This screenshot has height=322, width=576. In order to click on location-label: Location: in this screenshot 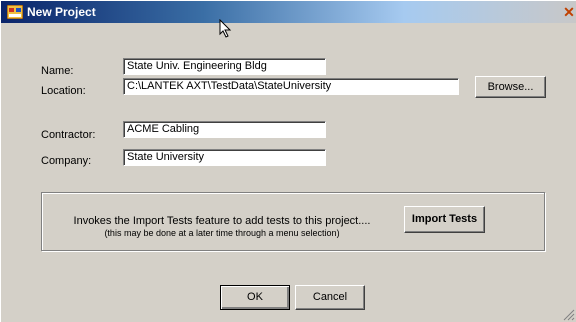, I will do `click(63, 91)`.